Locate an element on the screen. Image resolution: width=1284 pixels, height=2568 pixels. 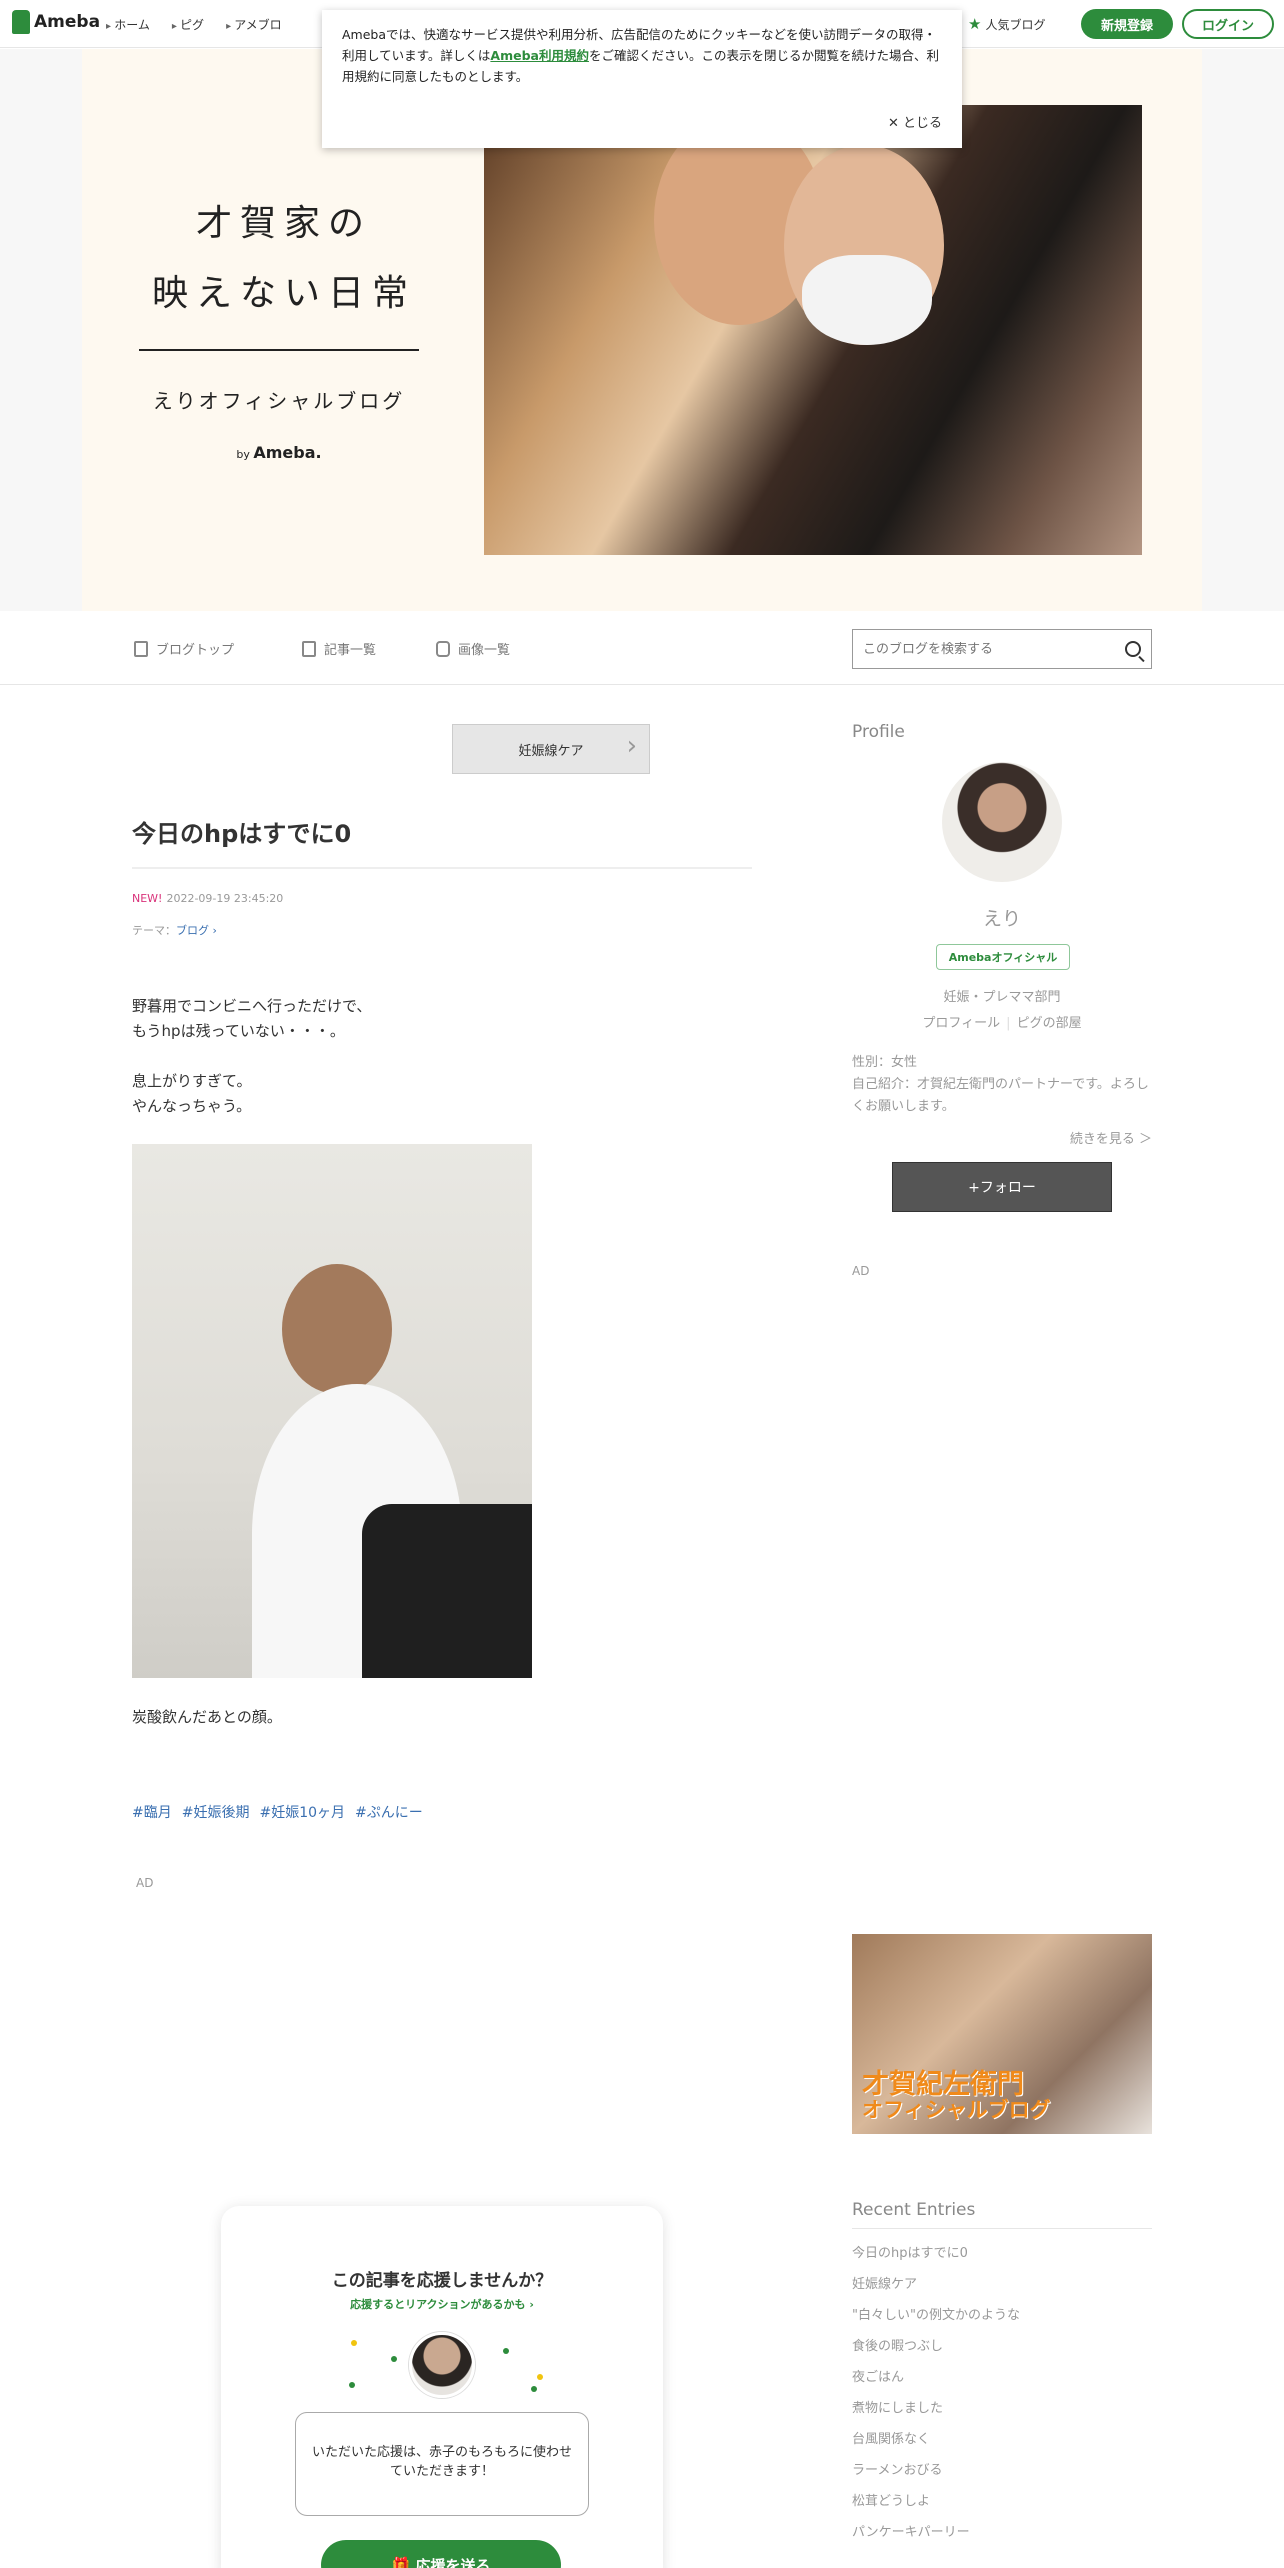
support-avatar is located at coordinates (442, 2365).